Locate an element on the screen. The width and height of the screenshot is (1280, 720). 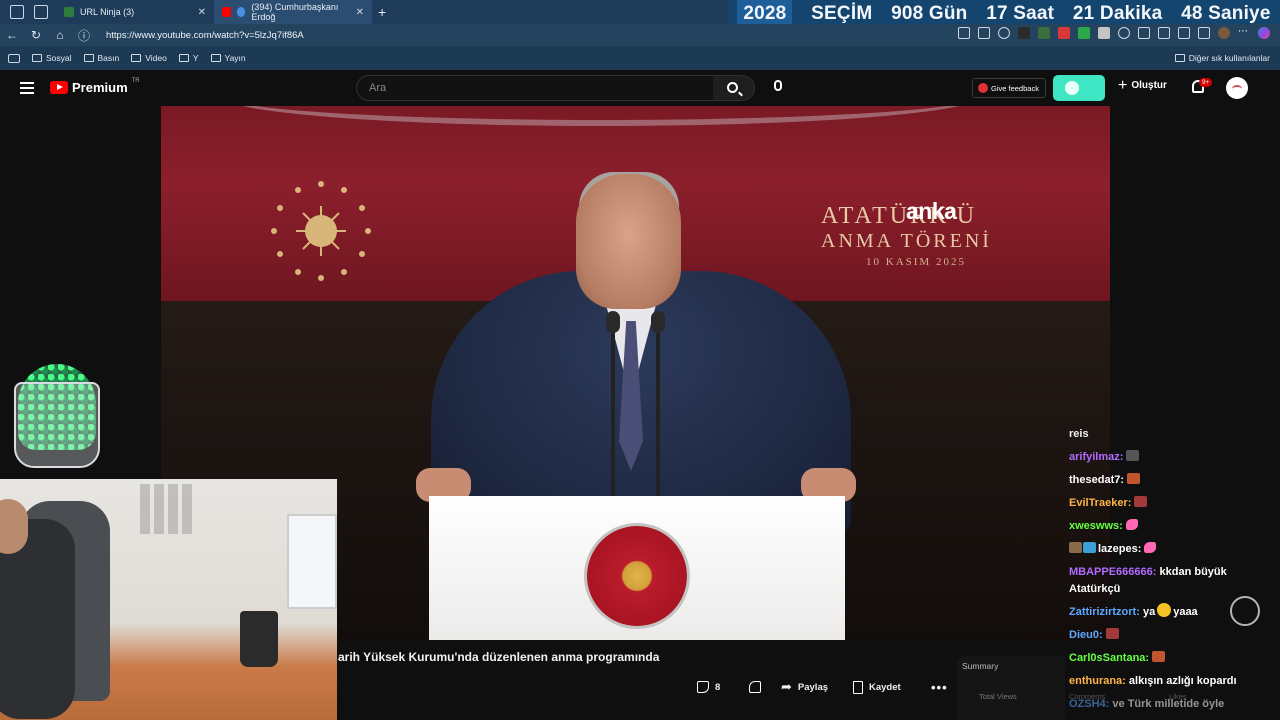
channel-watermark-icon is located at coordinates (1245, 611).